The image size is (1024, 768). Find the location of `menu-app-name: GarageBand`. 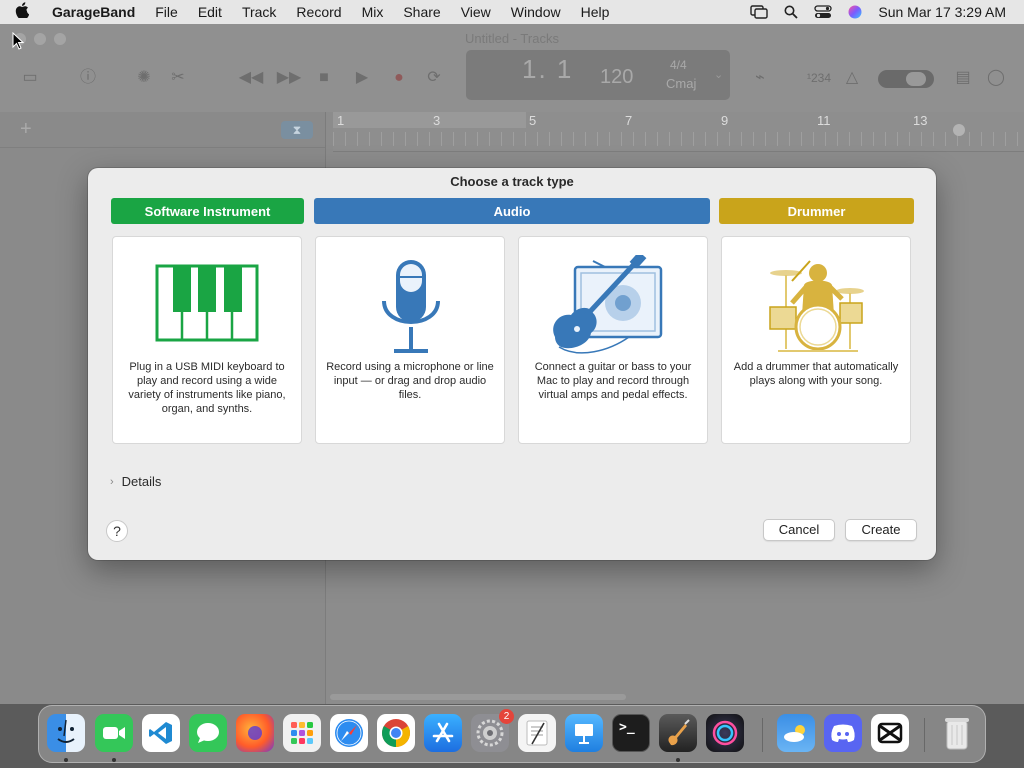

menu-app-name: GarageBand is located at coordinates (94, 12).